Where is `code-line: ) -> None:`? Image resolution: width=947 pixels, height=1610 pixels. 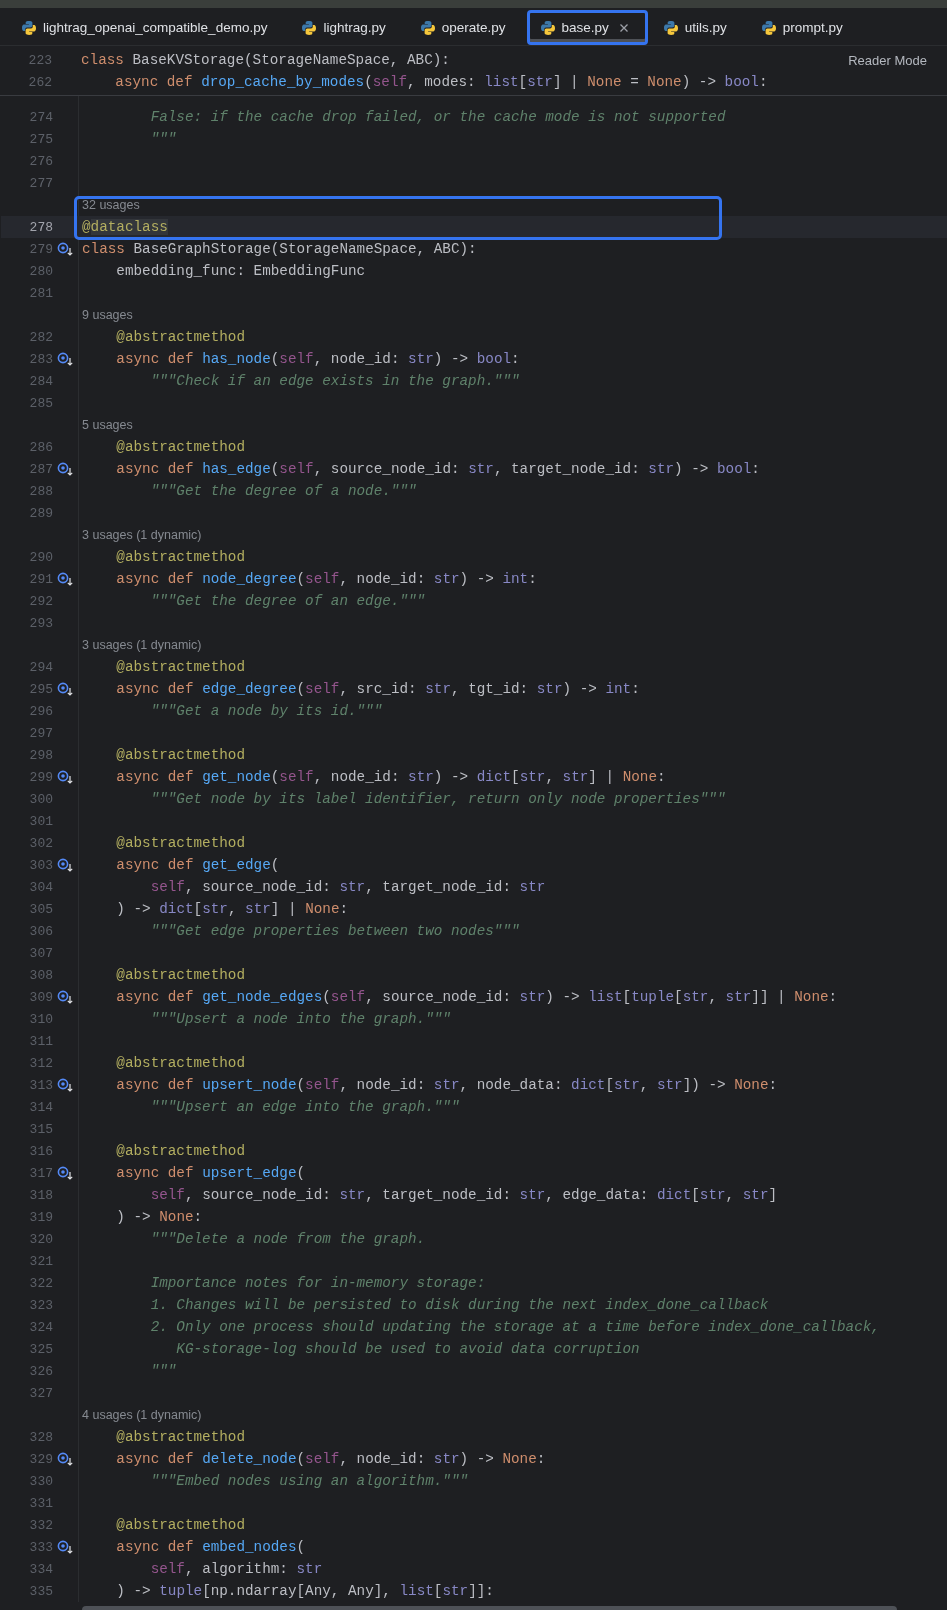
code-line: ) -> None: is located at coordinates (159, 1217).